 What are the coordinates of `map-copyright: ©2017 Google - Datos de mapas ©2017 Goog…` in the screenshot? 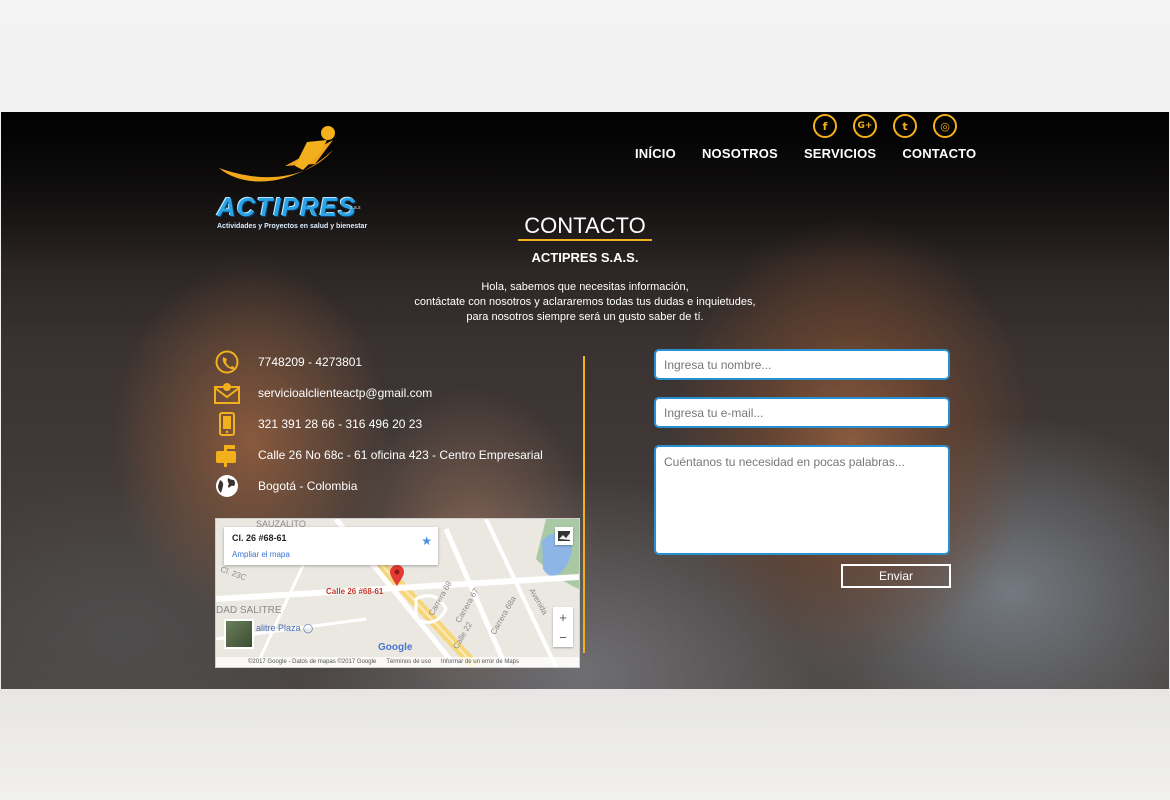 It's located at (312, 662).